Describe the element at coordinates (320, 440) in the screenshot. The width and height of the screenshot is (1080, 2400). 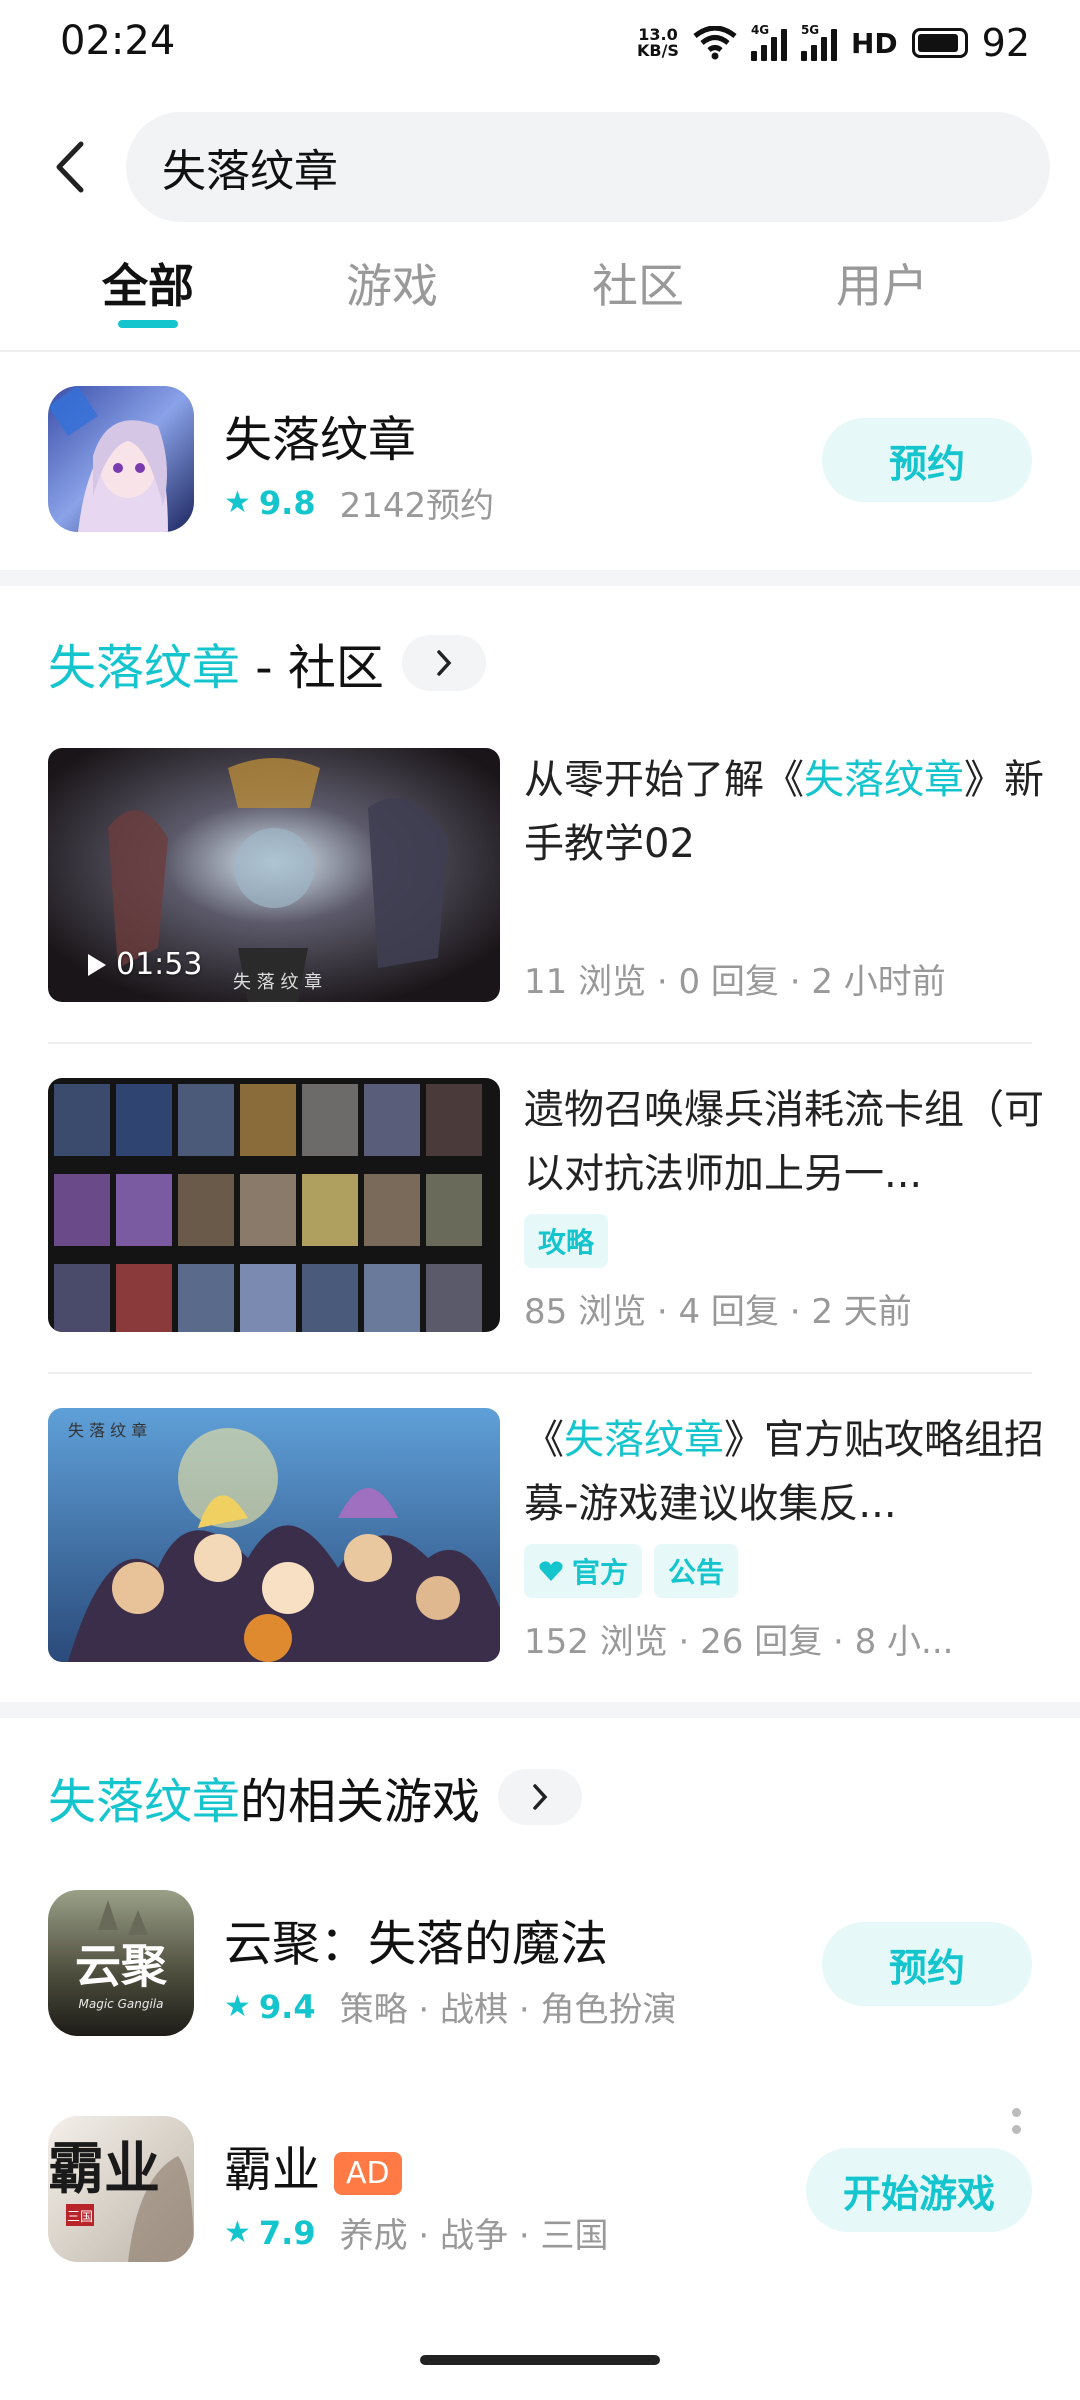
I see `app-name: 失落纹章` at that location.